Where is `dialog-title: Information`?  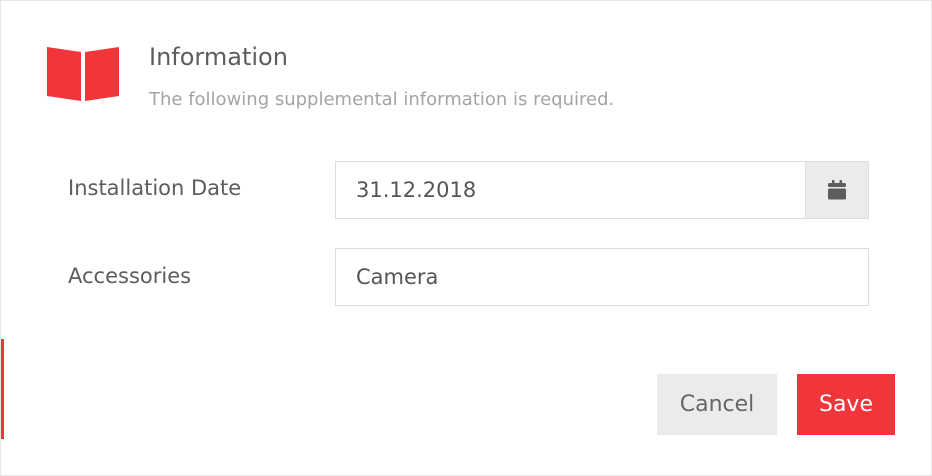
dialog-title: Information is located at coordinates (218, 57).